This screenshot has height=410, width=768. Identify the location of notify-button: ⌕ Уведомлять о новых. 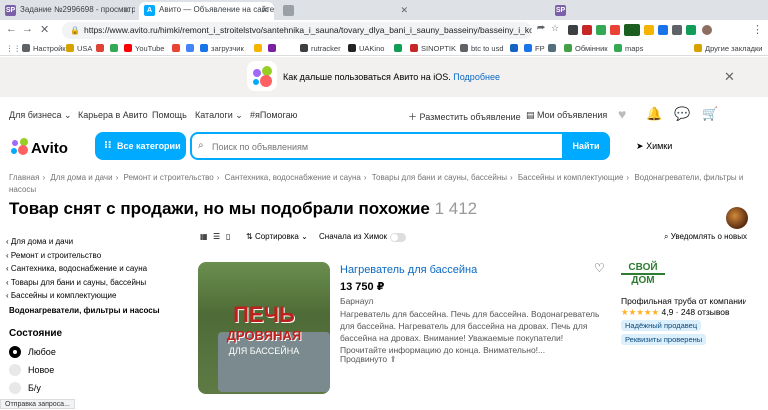
(705, 237).